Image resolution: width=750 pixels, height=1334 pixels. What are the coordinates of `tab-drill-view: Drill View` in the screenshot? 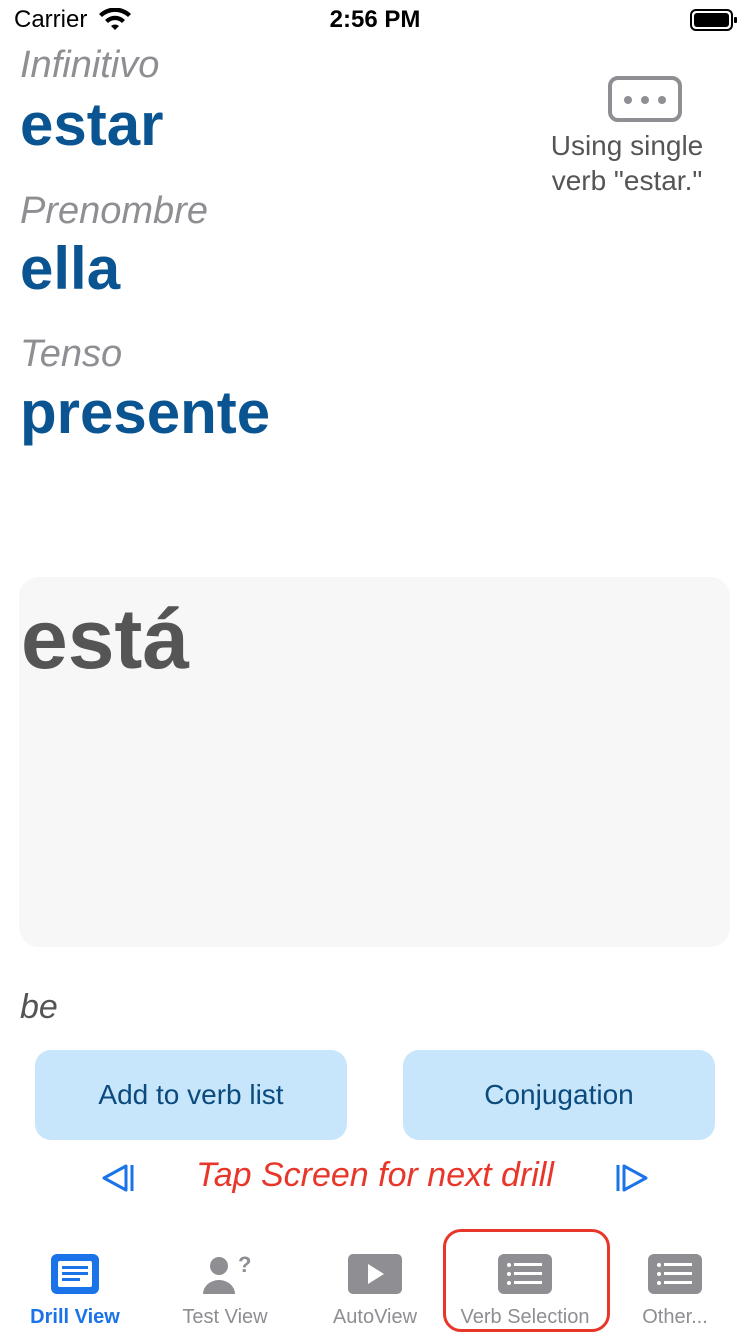 It's located at (75, 1290).